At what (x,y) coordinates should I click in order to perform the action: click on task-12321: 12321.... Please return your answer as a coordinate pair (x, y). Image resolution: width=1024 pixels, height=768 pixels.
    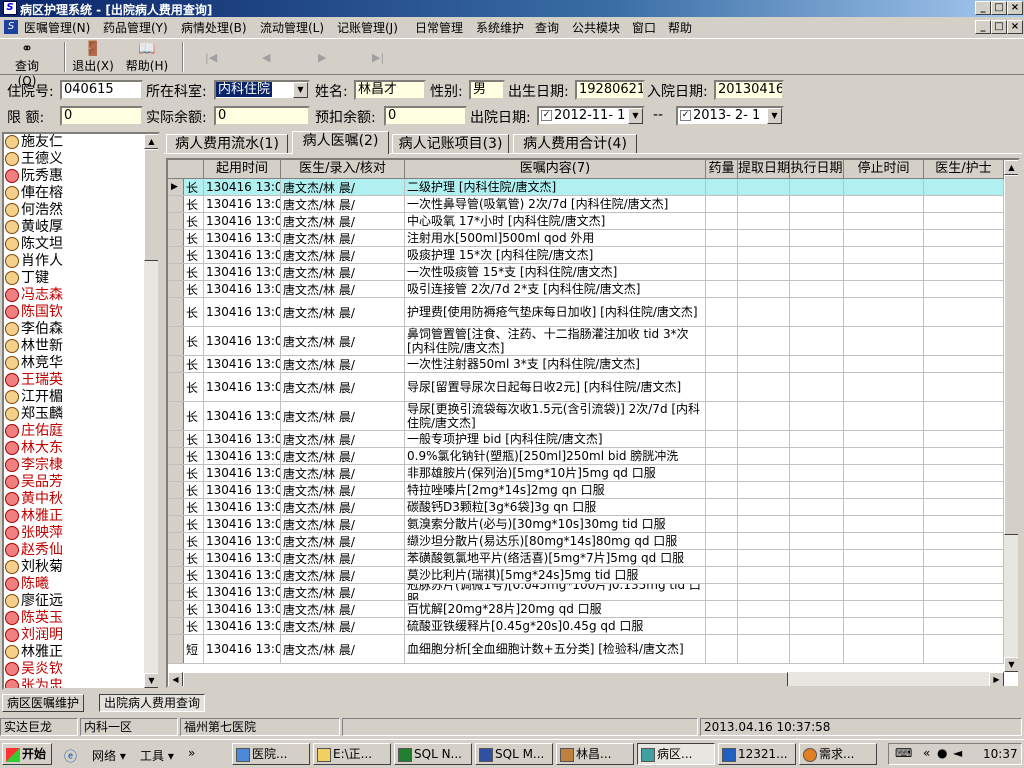
    Looking at the image, I should click on (757, 754).